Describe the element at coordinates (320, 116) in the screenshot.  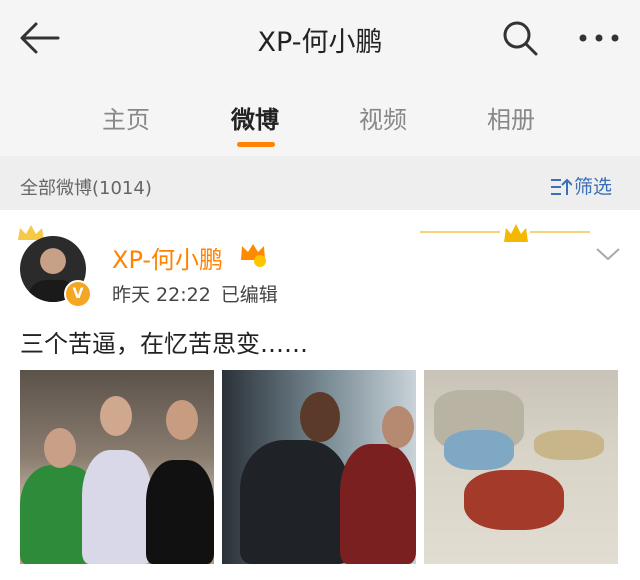
I see `tab-bar: 主页 微博 视频 相册` at that location.